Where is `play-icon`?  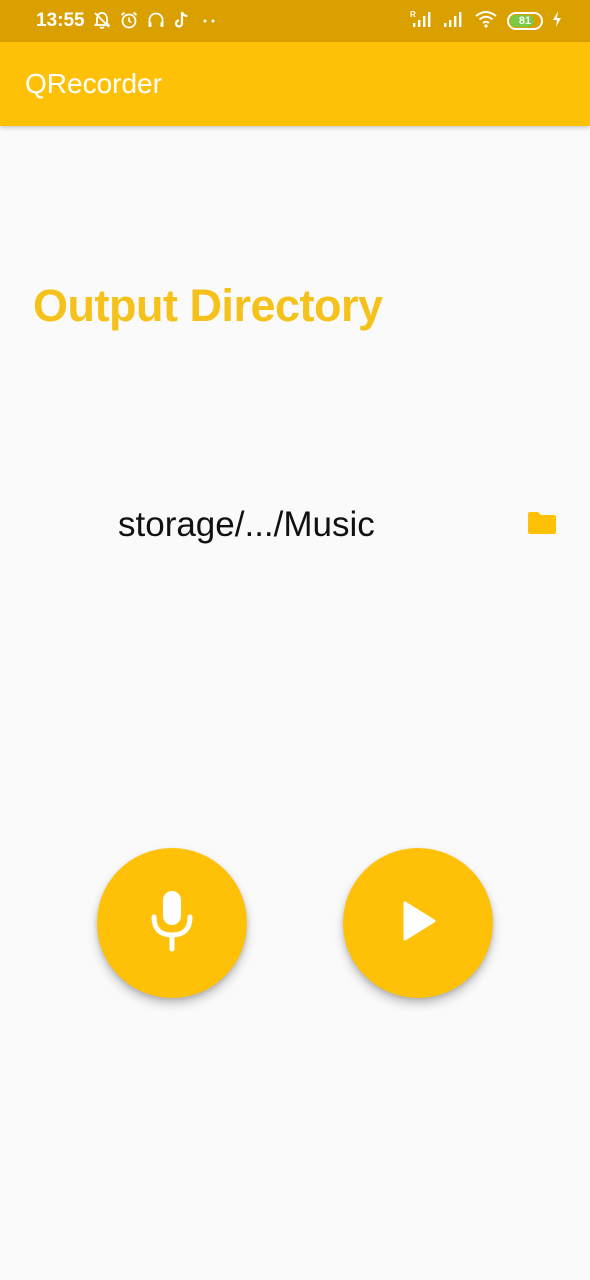
play-icon is located at coordinates (418, 923).